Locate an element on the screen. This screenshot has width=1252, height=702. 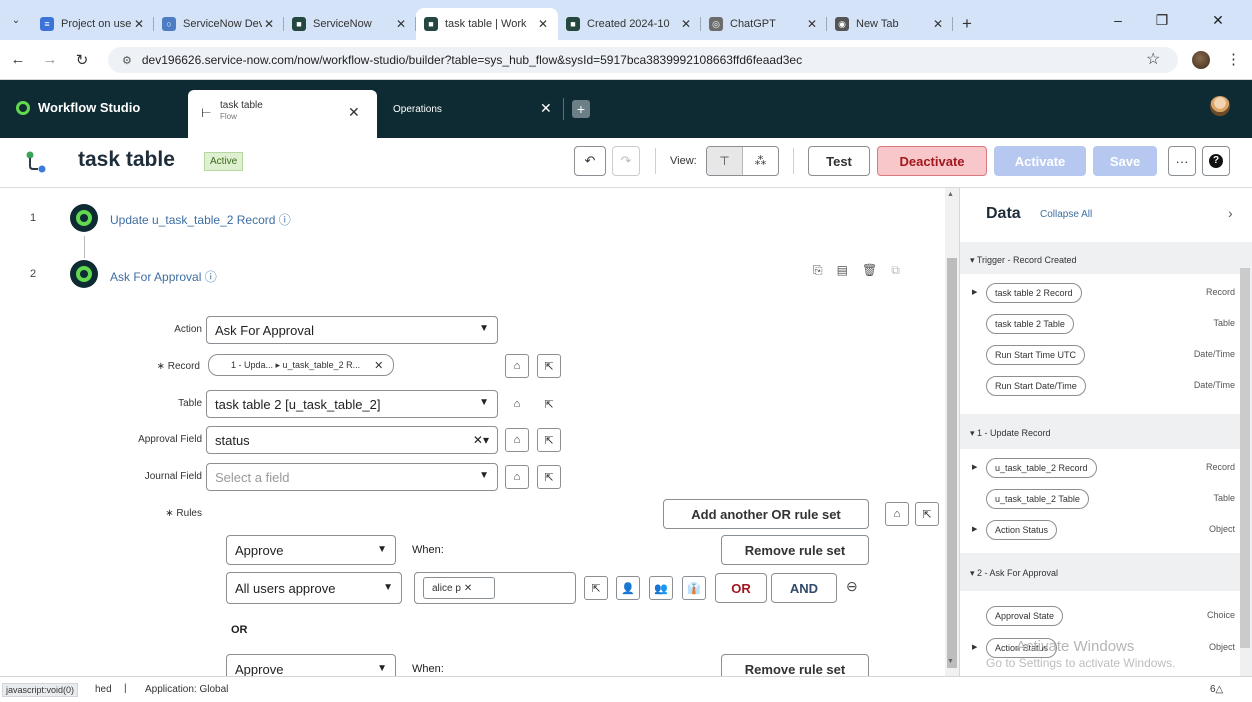
copy-icon: ⎘ is located at coordinates (818, 270).